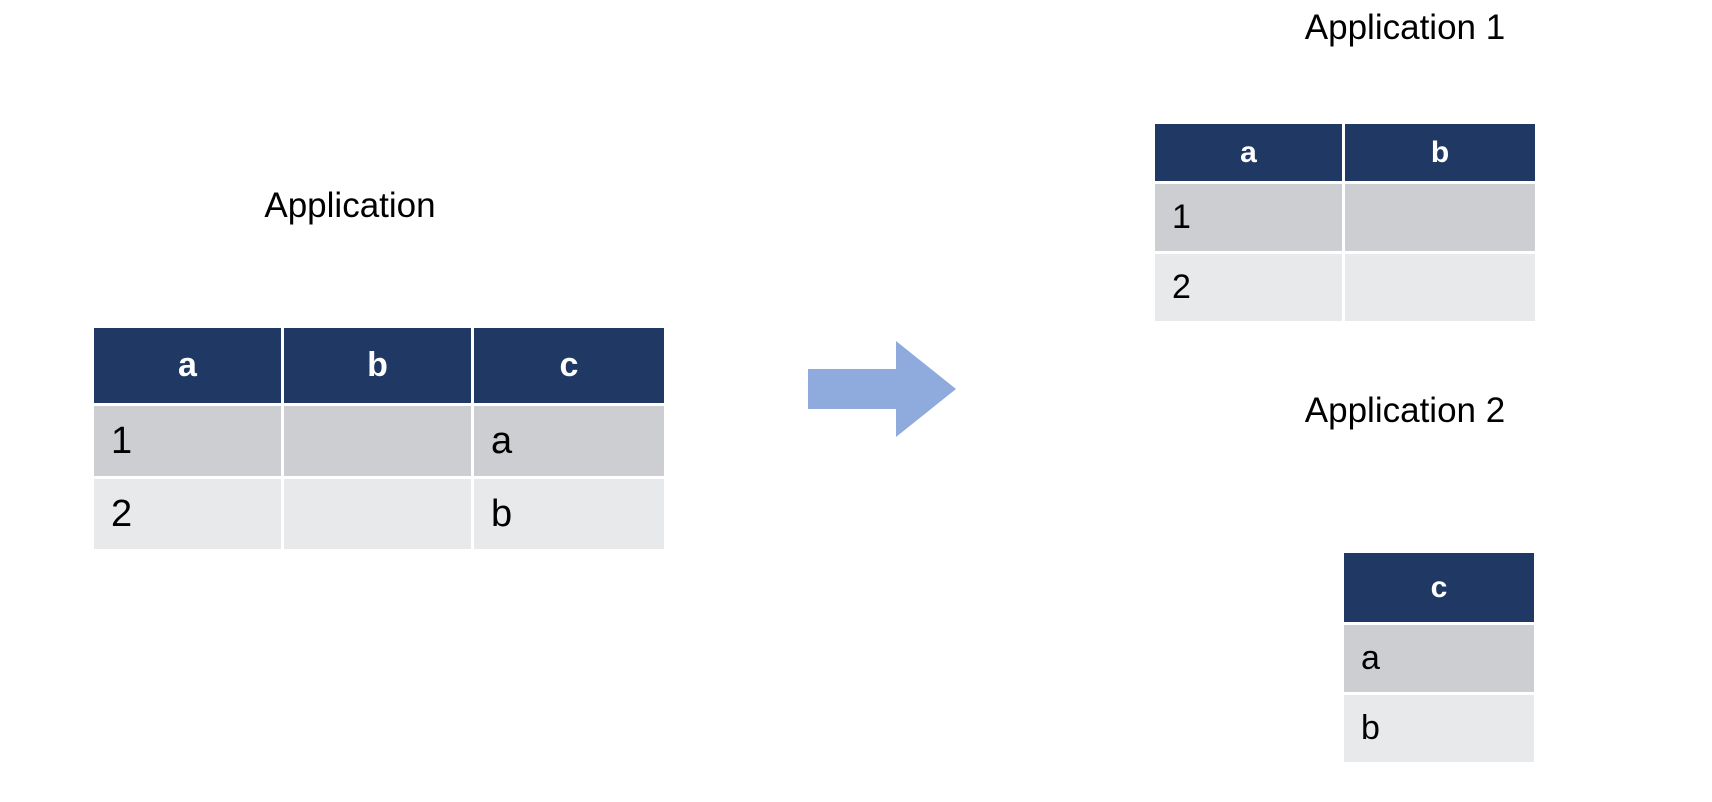 This screenshot has height=802, width=1712. I want to click on source-table-row: 2 b, so click(379, 515).